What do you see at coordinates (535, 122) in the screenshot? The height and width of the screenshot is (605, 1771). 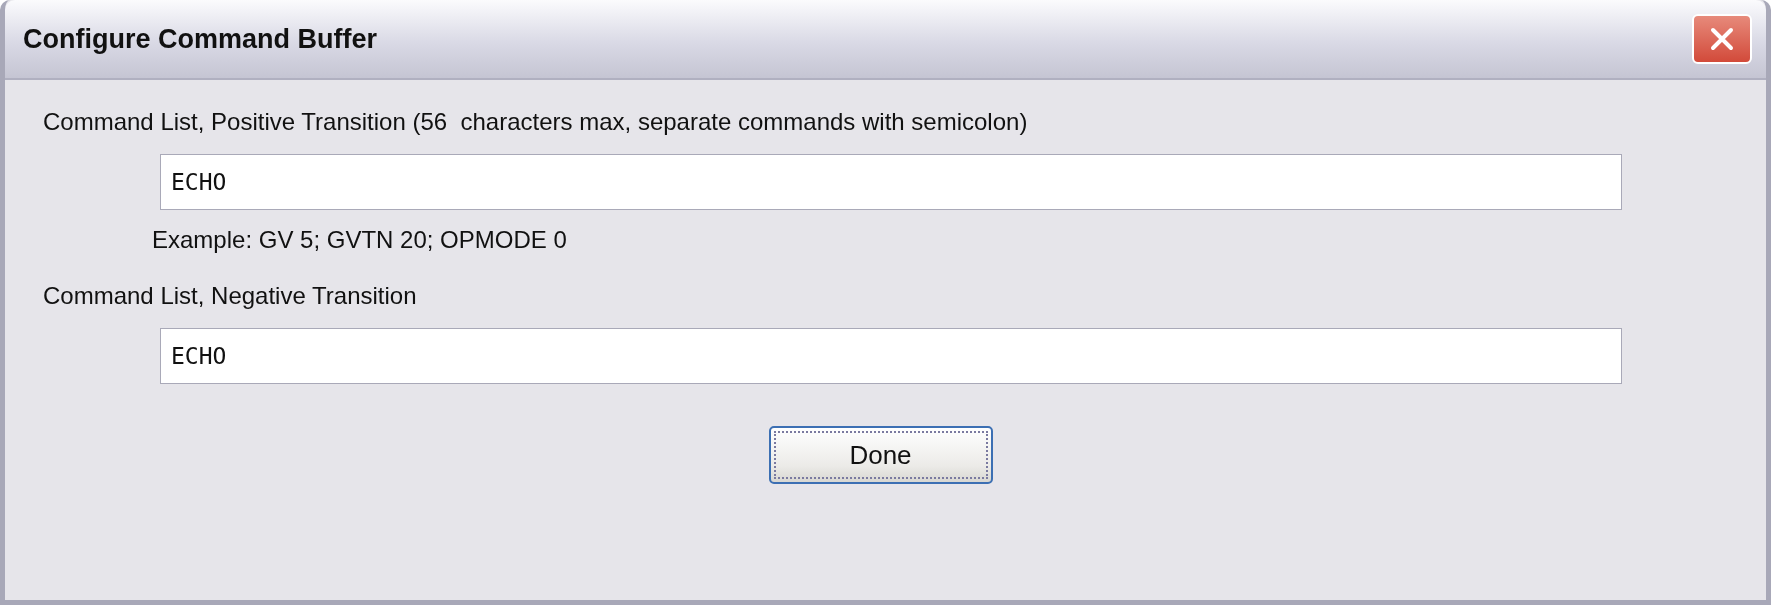 I see `field-label: Command List, Positive Transition (56 characters max, separate commands with semicolon)` at bounding box center [535, 122].